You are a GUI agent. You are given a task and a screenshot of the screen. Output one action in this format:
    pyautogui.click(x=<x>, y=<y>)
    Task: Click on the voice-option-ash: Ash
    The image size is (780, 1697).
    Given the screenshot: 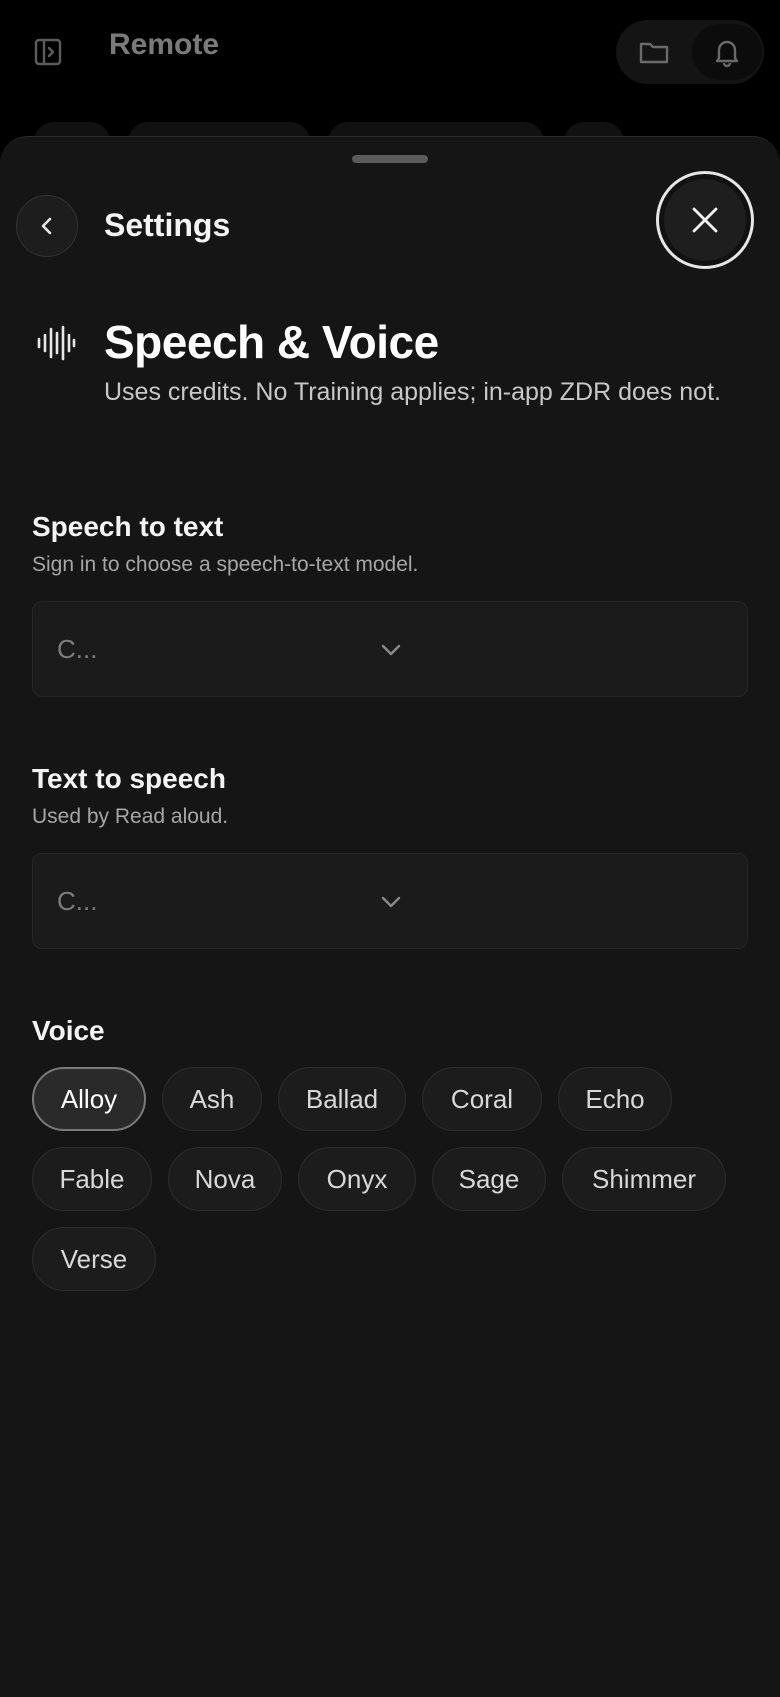 What is the action you would take?
    pyautogui.click(x=212, y=1099)
    